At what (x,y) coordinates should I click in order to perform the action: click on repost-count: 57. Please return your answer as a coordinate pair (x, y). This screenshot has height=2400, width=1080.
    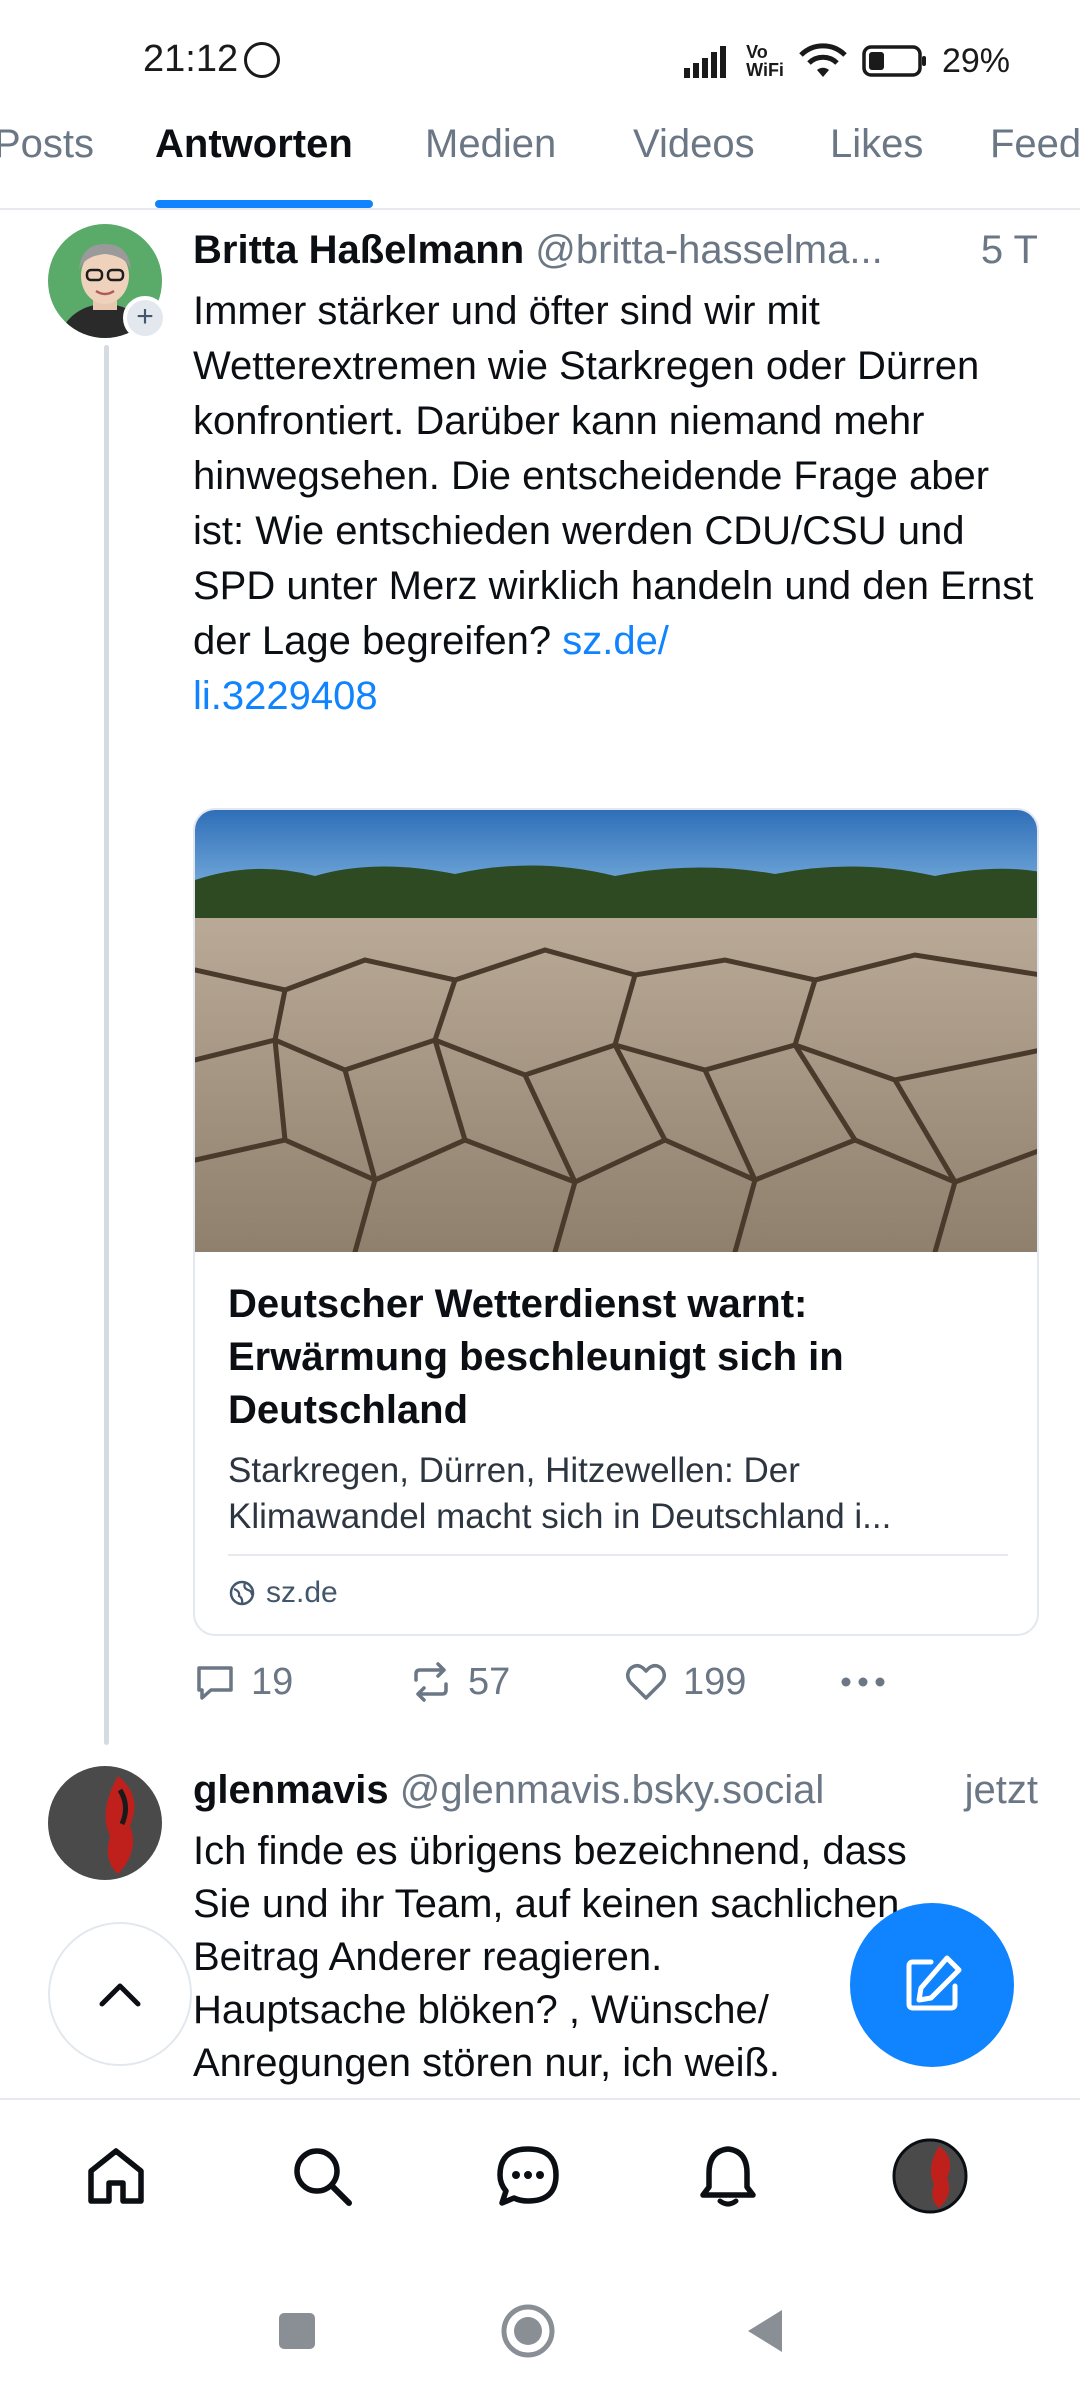
    Looking at the image, I should click on (489, 1681).